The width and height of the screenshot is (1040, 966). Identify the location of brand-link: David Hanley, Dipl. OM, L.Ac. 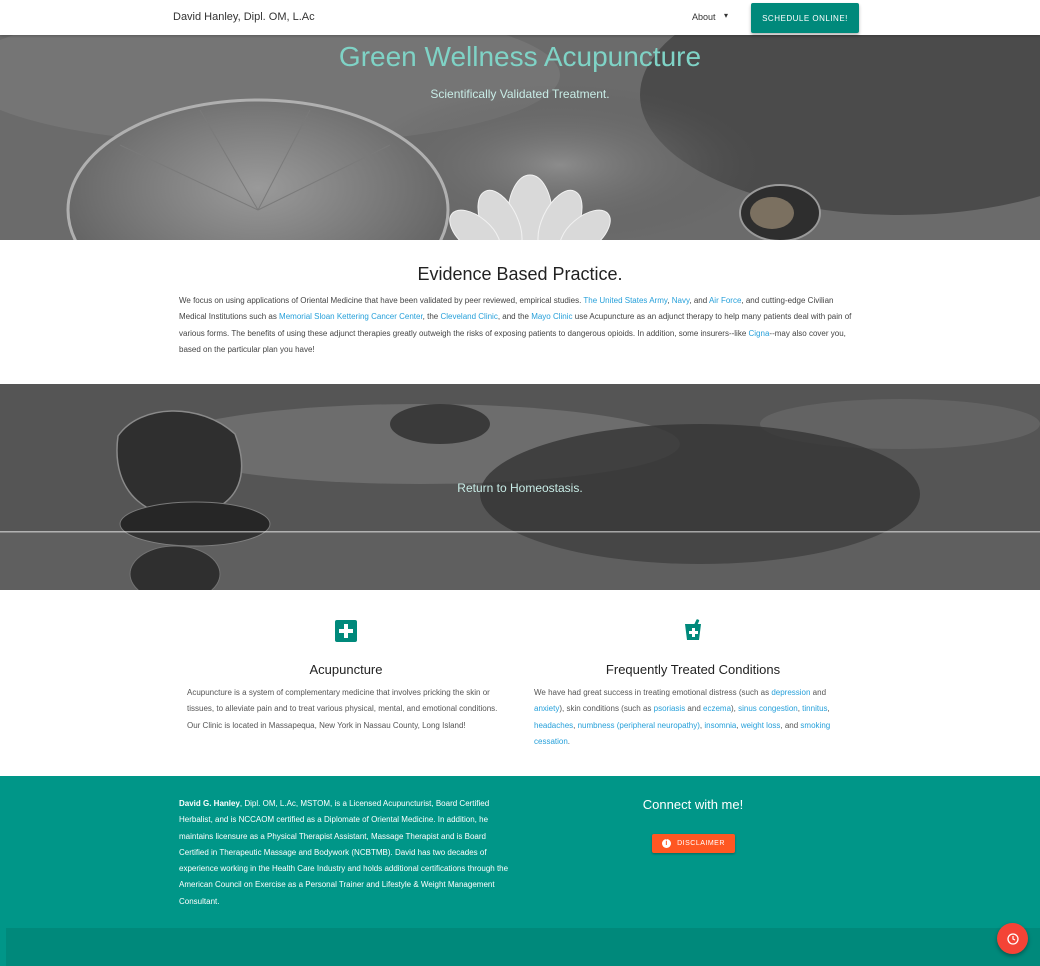
(244, 17).